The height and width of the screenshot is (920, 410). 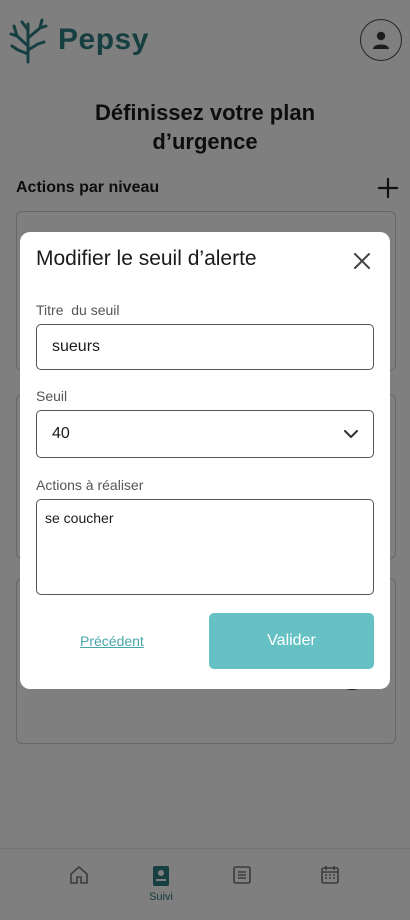 I want to click on threshold-title-label: Titre du seuil, so click(x=78, y=310).